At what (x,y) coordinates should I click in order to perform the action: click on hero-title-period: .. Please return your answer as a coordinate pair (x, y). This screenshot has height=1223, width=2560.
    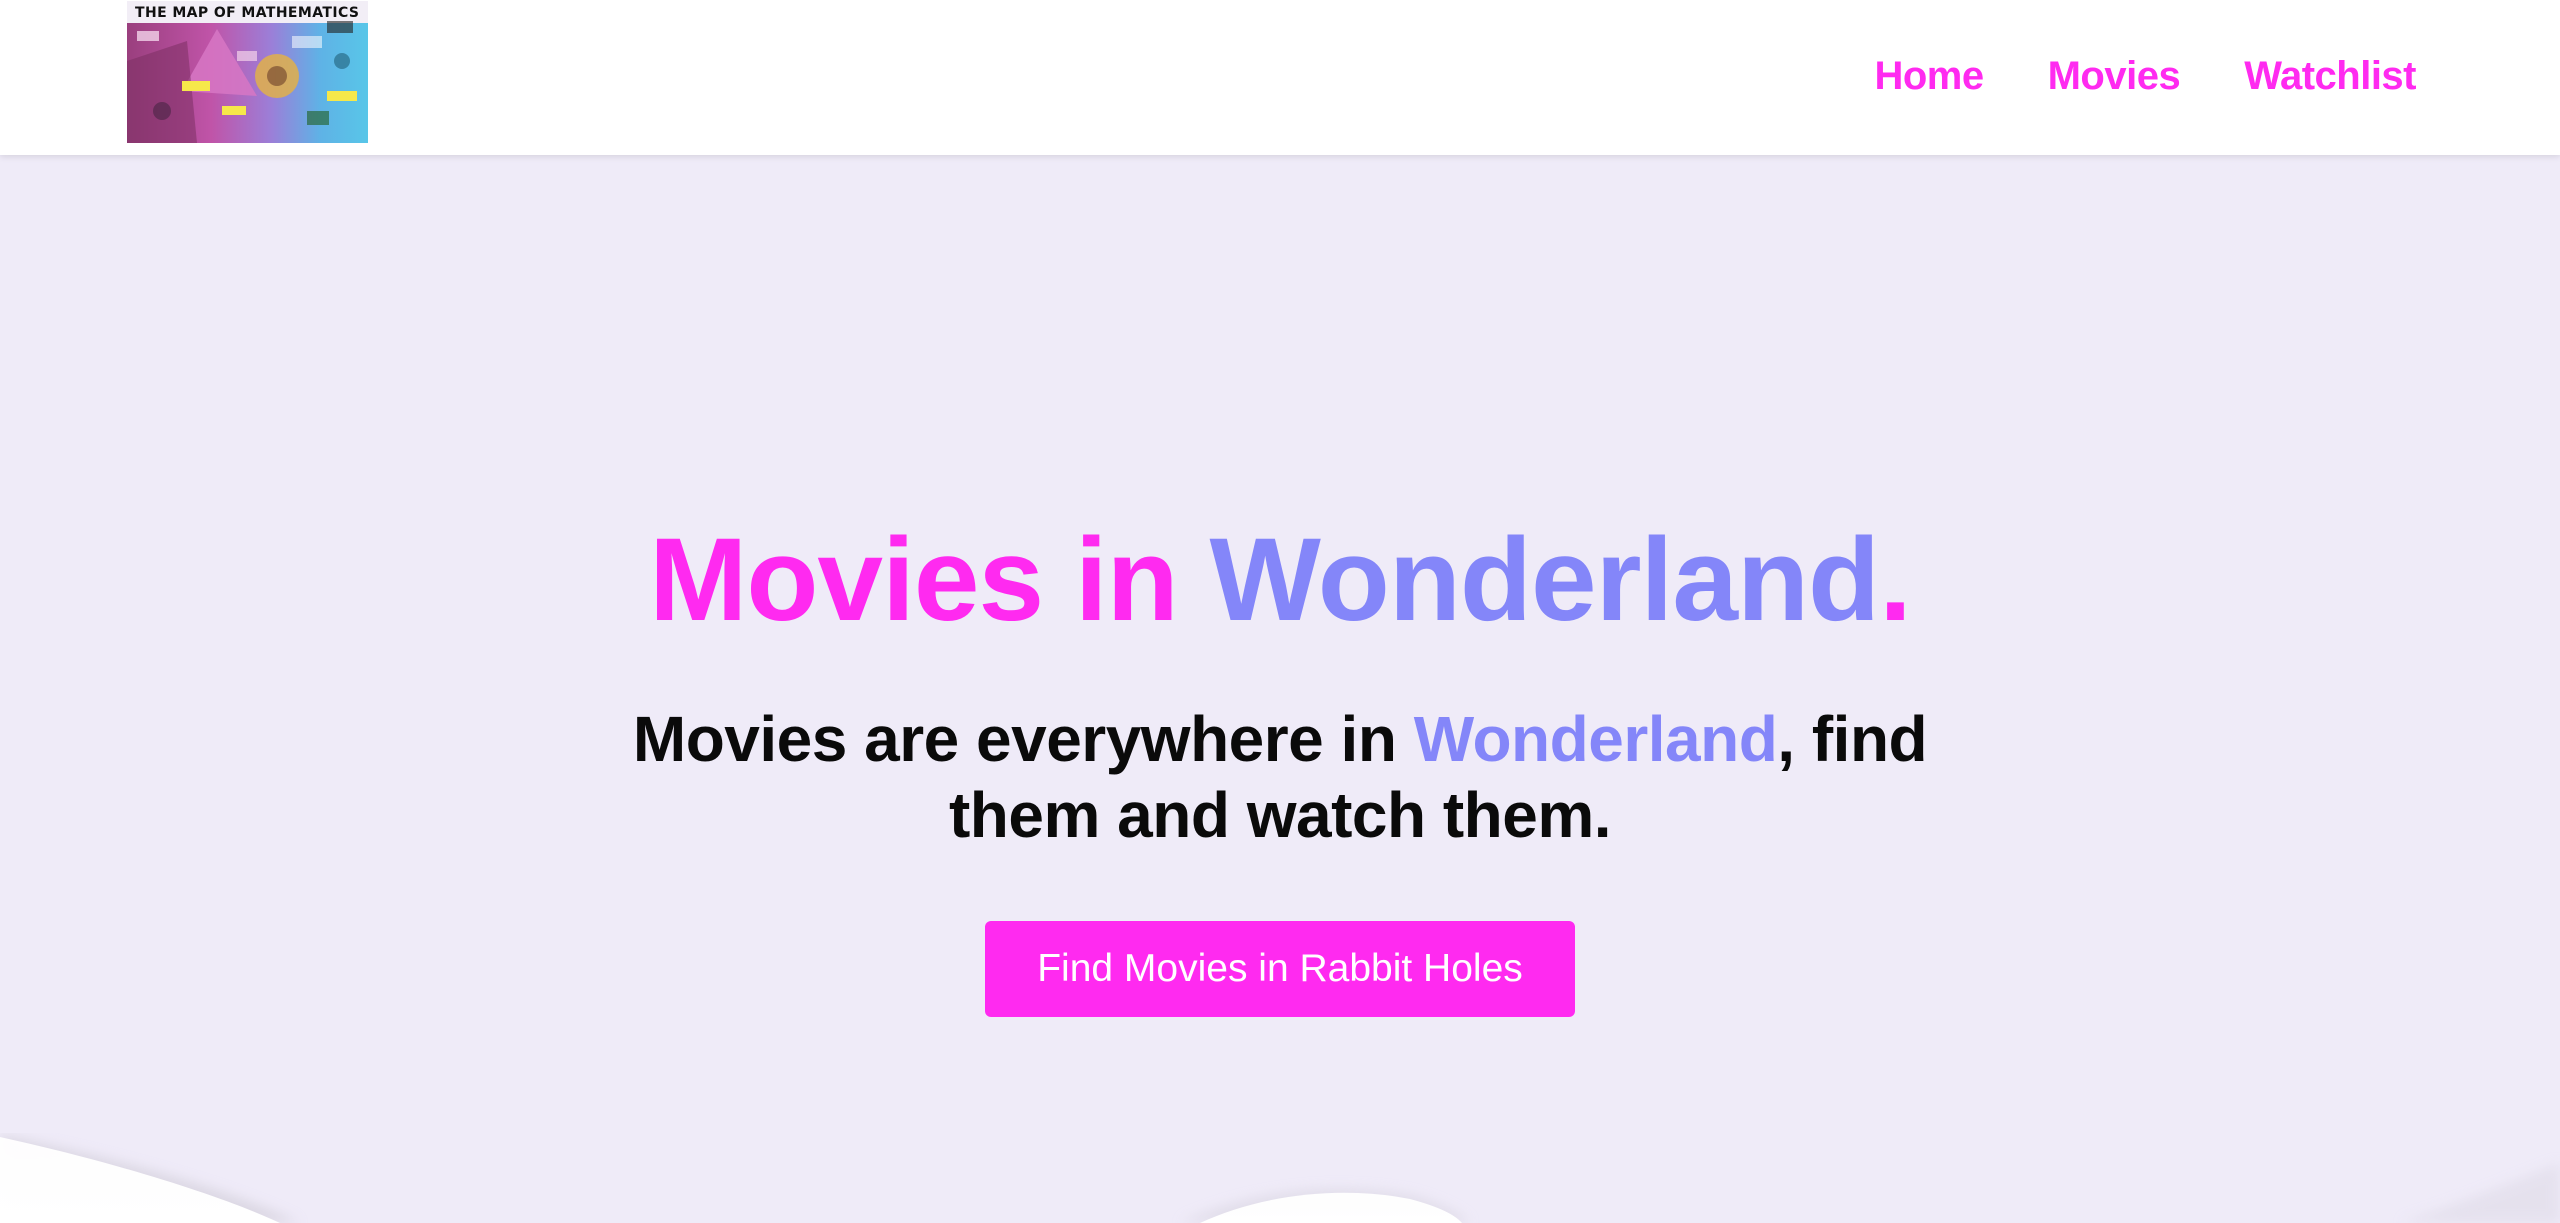
    Looking at the image, I should click on (1895, 580).